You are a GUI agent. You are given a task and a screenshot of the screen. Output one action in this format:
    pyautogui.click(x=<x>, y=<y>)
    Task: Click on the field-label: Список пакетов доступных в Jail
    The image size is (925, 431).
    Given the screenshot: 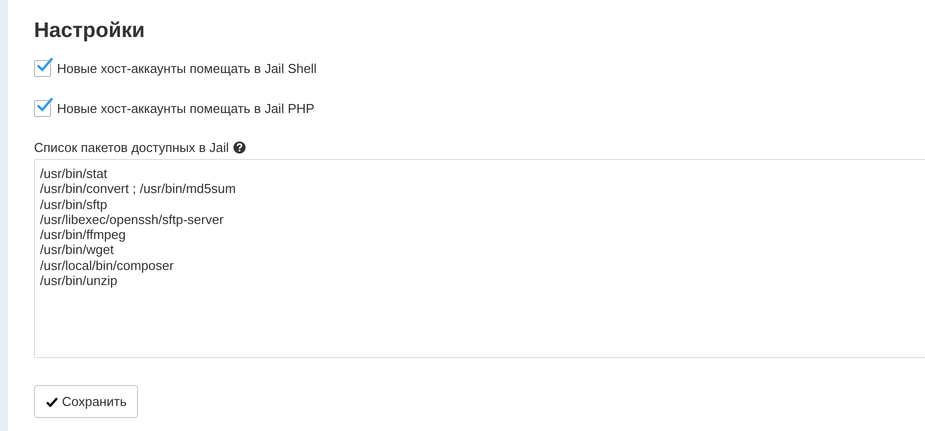 What is the action you would take?
    pyautogui.click(x=131, y=147)
    